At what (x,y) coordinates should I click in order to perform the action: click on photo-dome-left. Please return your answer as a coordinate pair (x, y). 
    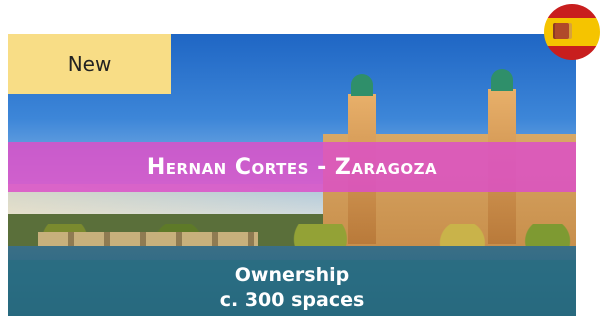
    Looking at the image, I should click on (362, 85).